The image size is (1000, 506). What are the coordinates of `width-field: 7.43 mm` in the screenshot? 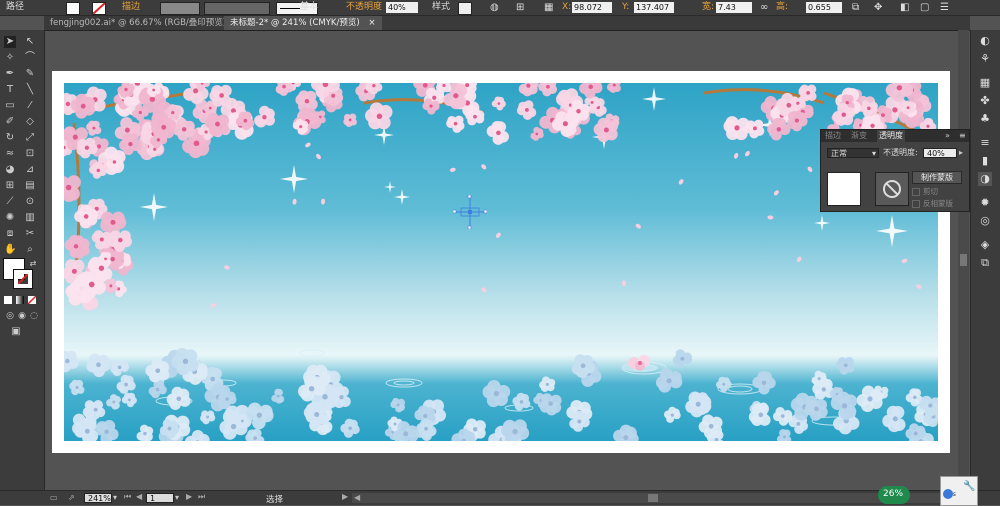 It's located at (734, 7).